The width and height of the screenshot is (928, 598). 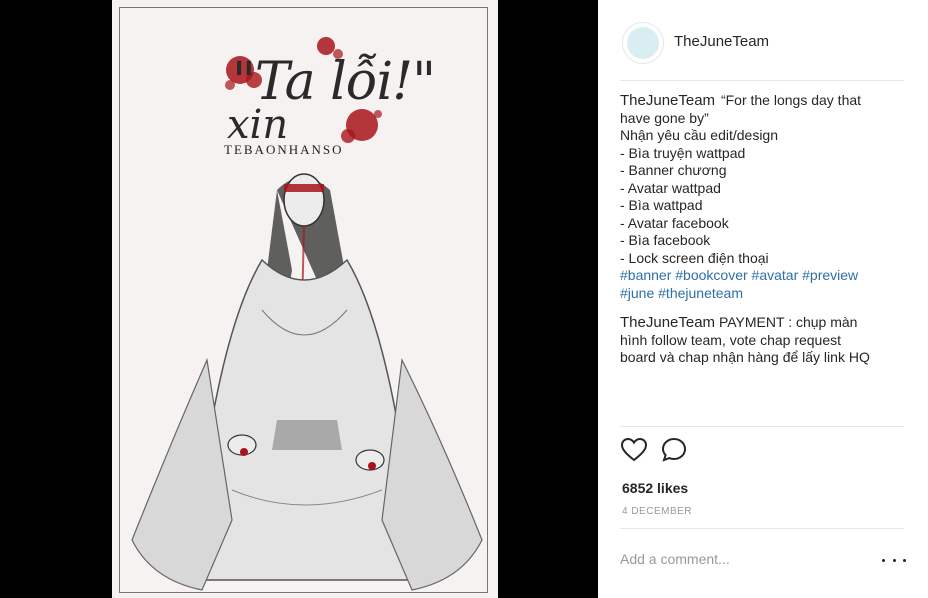 What do you see at coordinates (745, 357) in the screenshot?
I see `comment-text: board và chap nhận hàng để lấy link HQ` at bounding box center [745, 357].